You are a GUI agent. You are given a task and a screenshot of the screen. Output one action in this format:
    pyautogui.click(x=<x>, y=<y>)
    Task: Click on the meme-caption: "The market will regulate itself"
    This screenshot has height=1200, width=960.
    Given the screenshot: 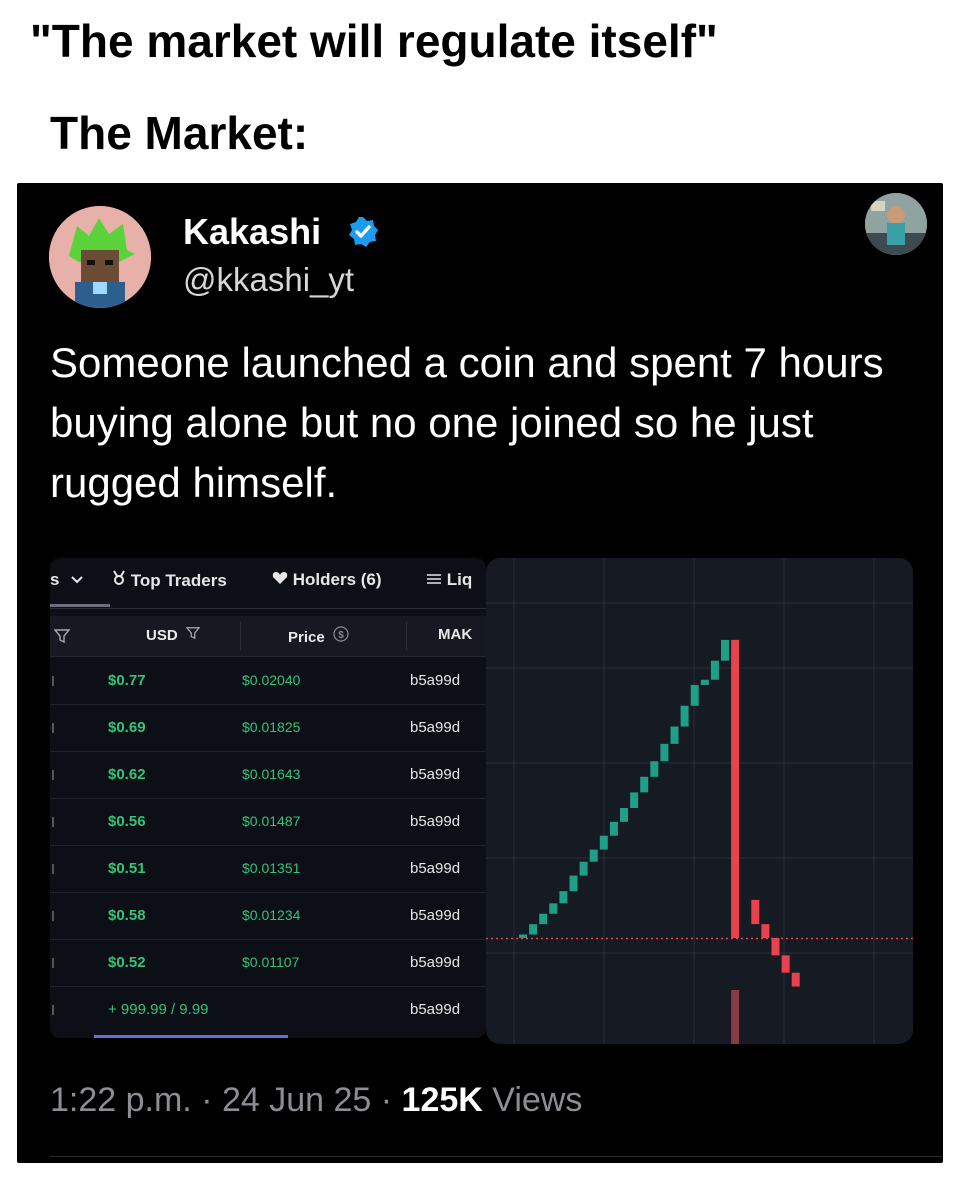 What is the action you would take?
    pyautogui.click(x=374, y=41)
    